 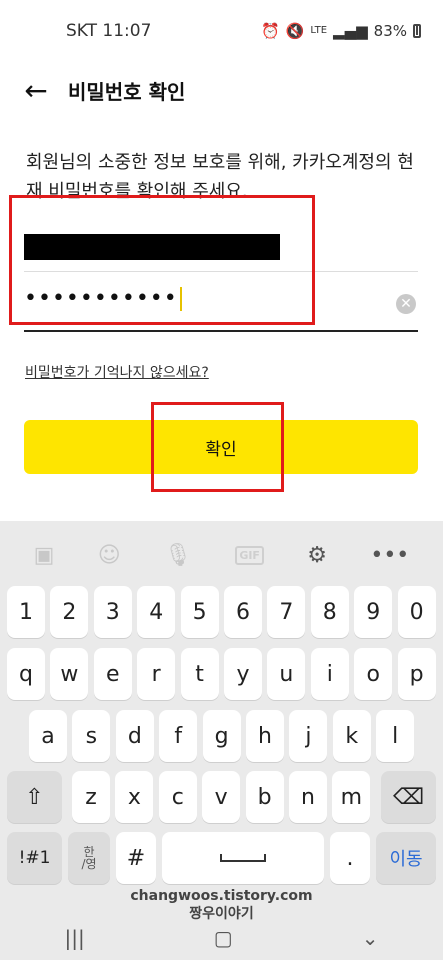 I want to click on key-7: 7, so click(x=286, y=612).